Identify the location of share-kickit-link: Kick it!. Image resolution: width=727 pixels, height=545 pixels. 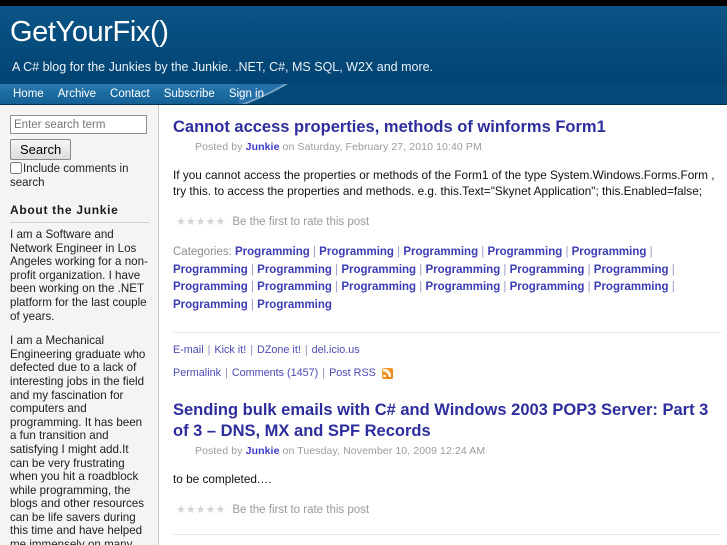
(230, 350).